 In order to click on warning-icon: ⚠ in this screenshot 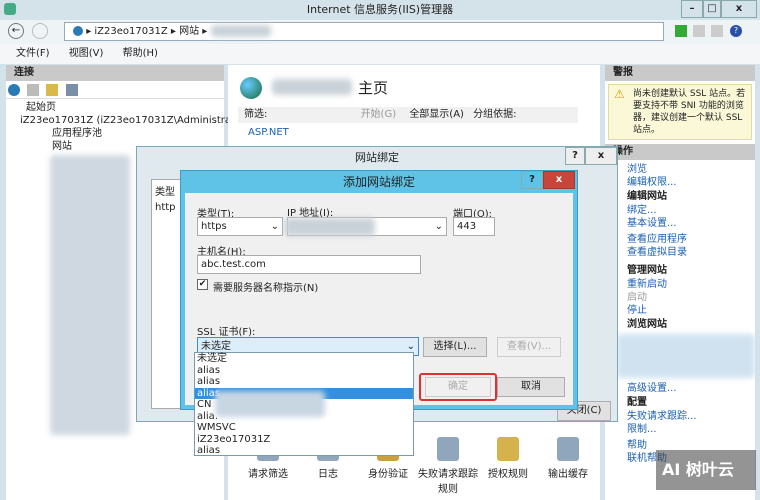, I will do `click(619, 94)`.